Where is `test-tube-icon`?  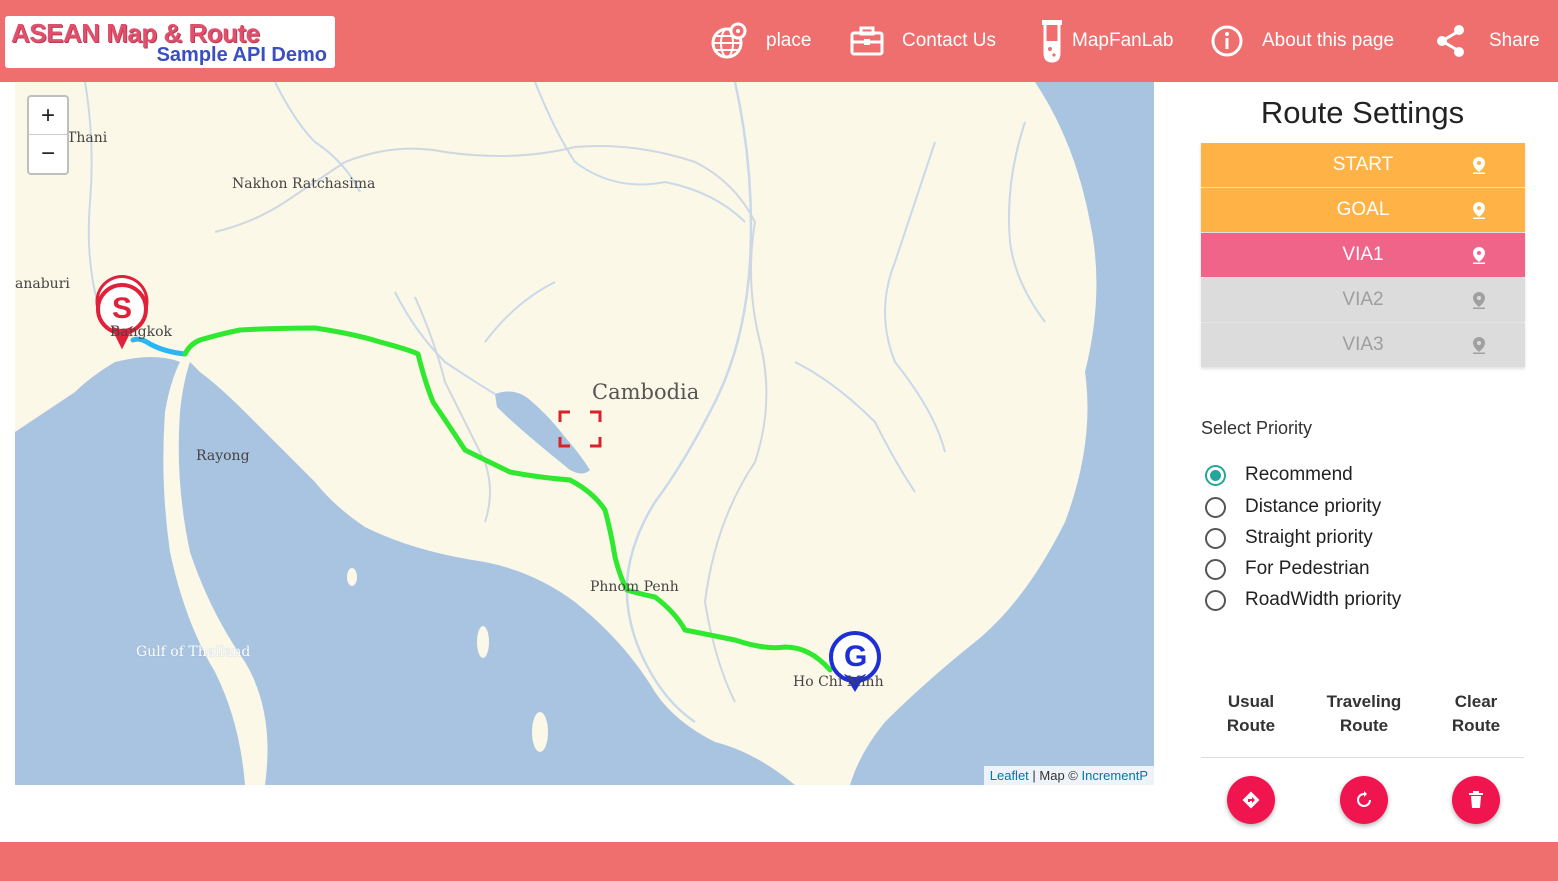
test-tube-icon is located at coordinates (1052, 41).